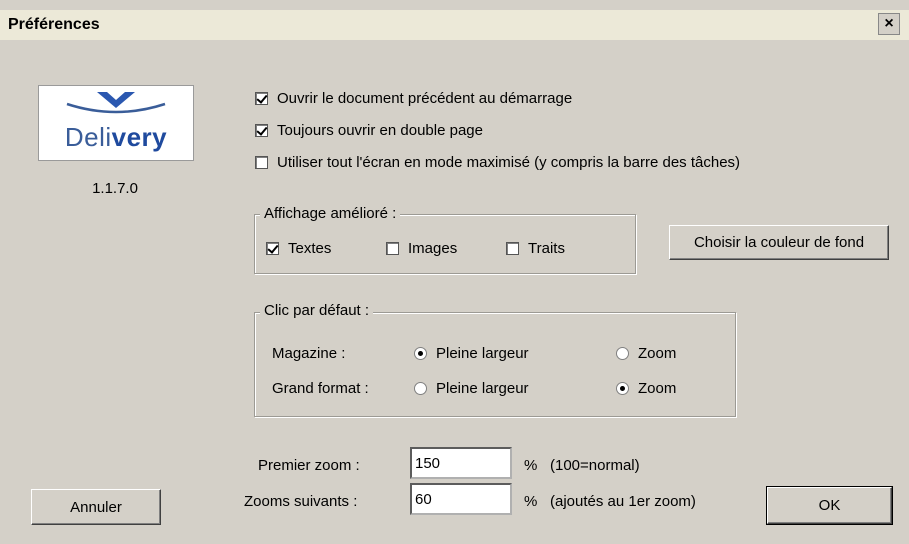 The height and width of the screenshot is (544, 909). I want to click on window-title: Préférences, so click(54, 24).